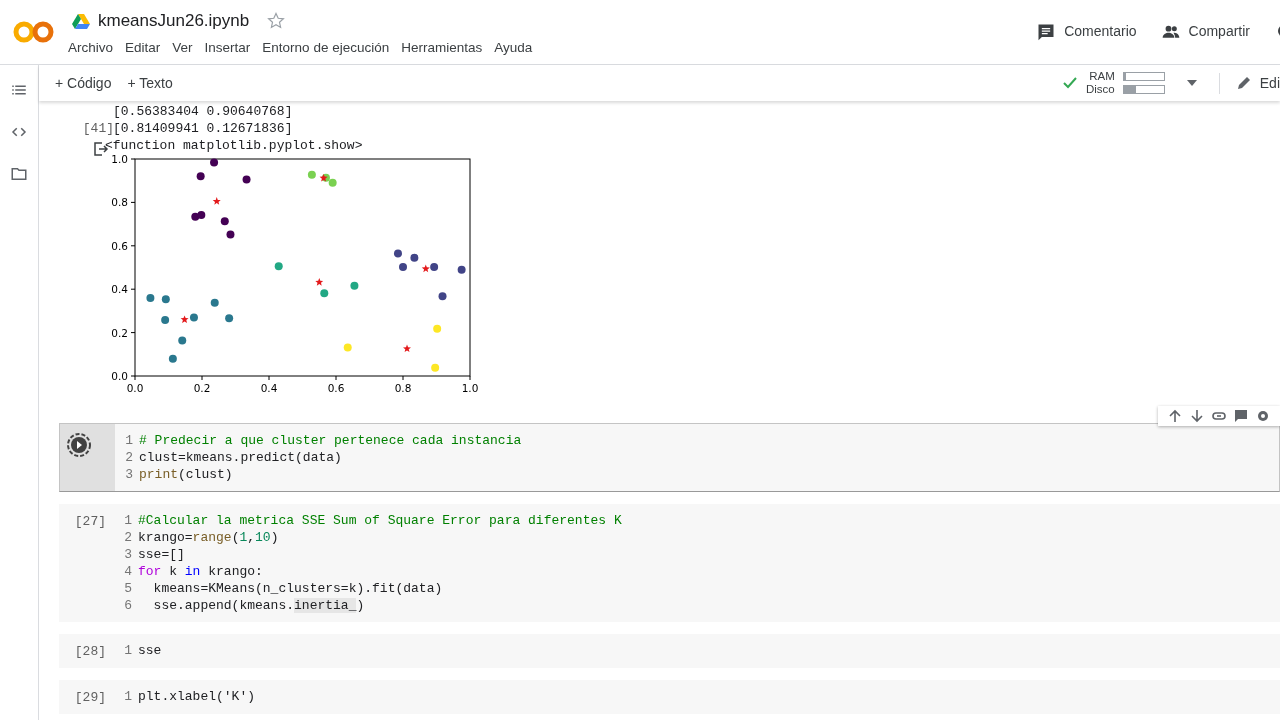 The height and width of the screenshot is (720, 1280). I want to click on code-line: for k in krango:, so click(200, 571).